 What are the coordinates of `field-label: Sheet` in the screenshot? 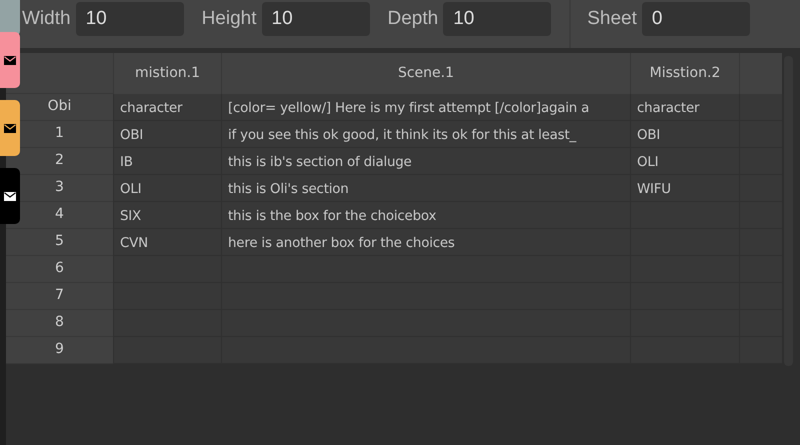 It's located at (612, 19).